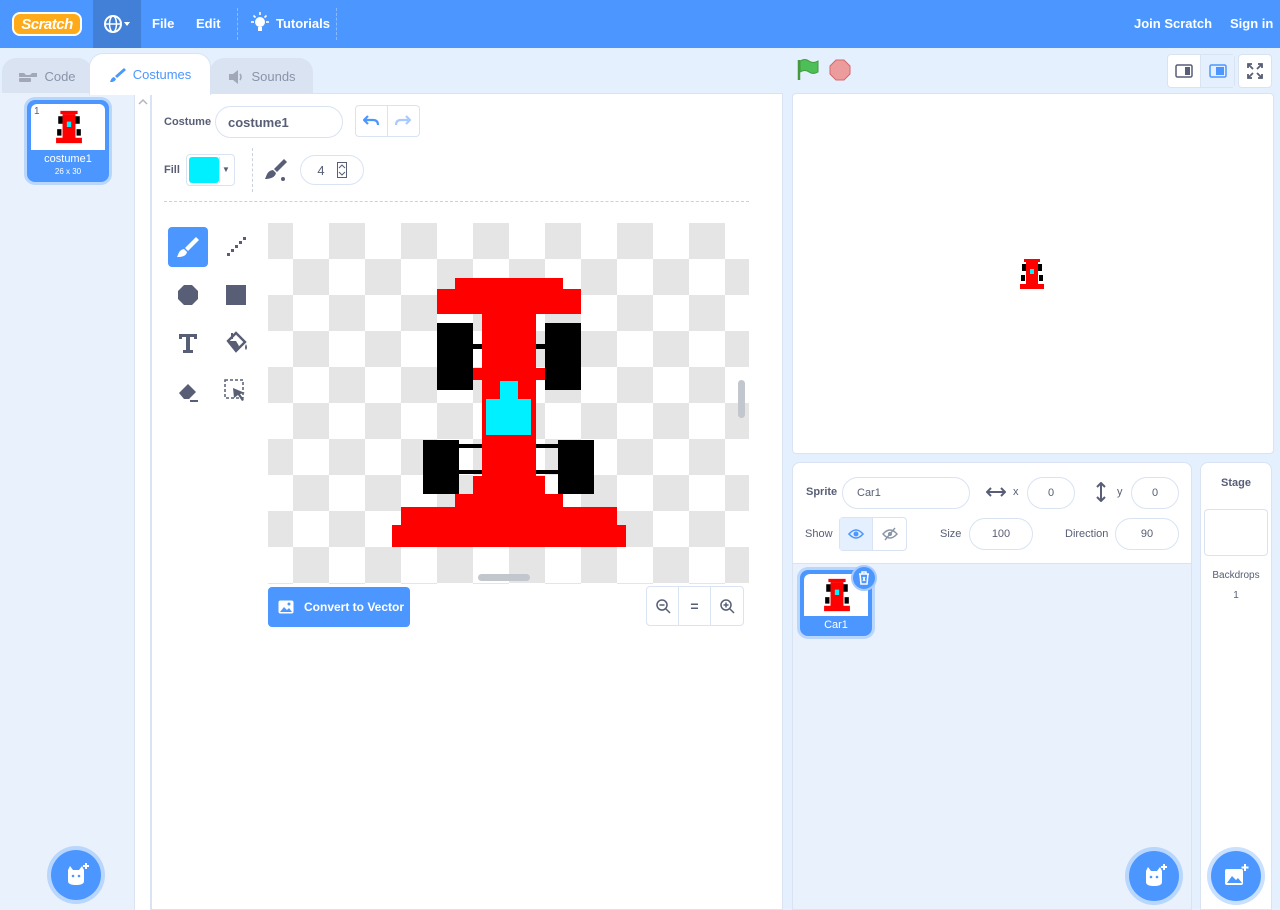 The image size is (1280, 910). I want to click on undo-icon, so click(371, 120).